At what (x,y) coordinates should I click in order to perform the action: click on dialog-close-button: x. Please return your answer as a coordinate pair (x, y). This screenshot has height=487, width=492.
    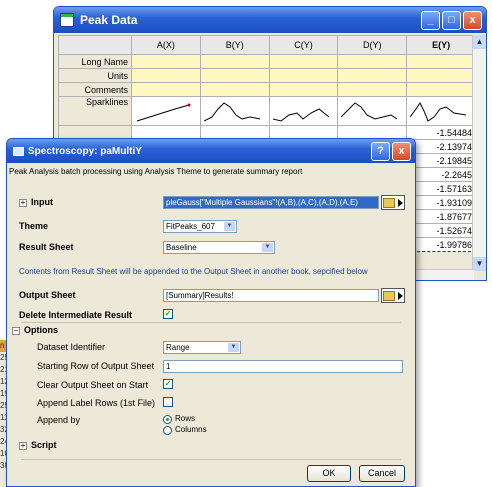
    Looking at the image, I should click on (401, 151).